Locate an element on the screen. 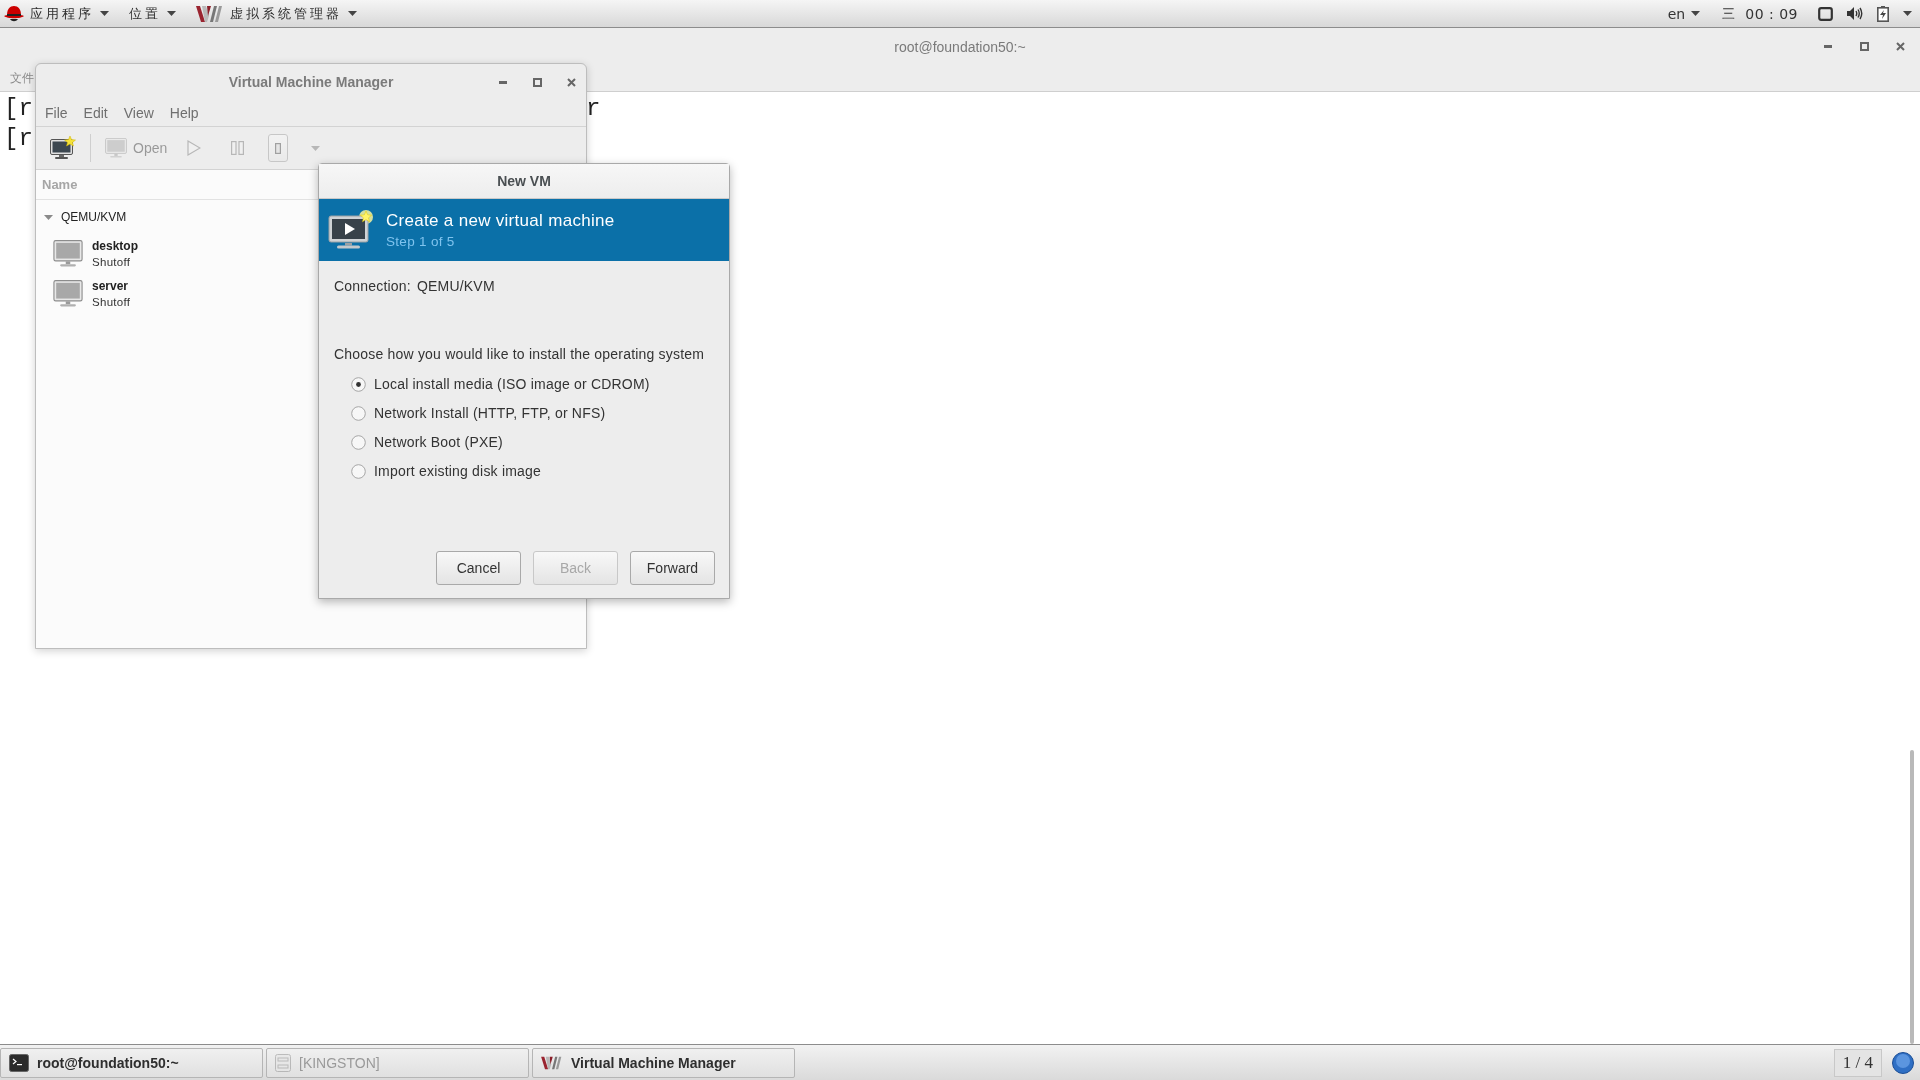 This screenshot has height=1080, width=1920. menu-item: View is located at coordinates (138, 113).